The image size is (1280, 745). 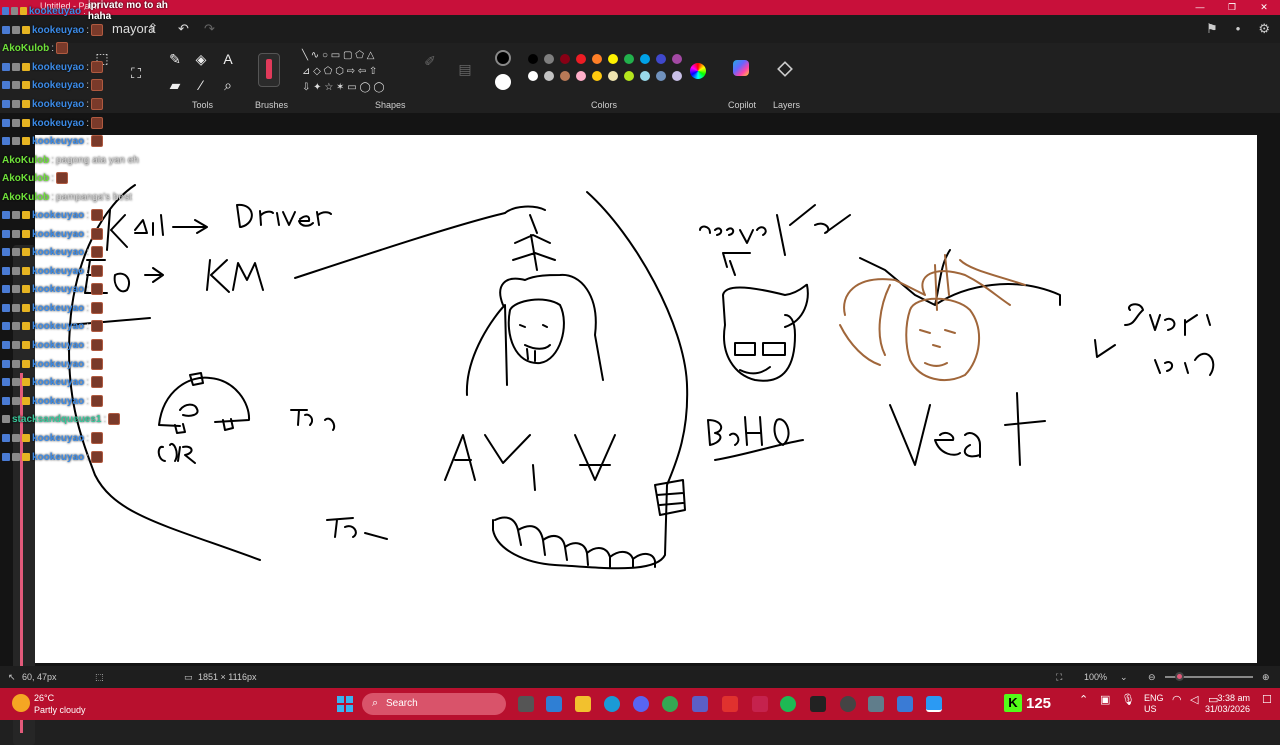 What do you see at coordinates (612, 704) in the screenshot?
I see `edge-icon` at bounding box center [612, 704].